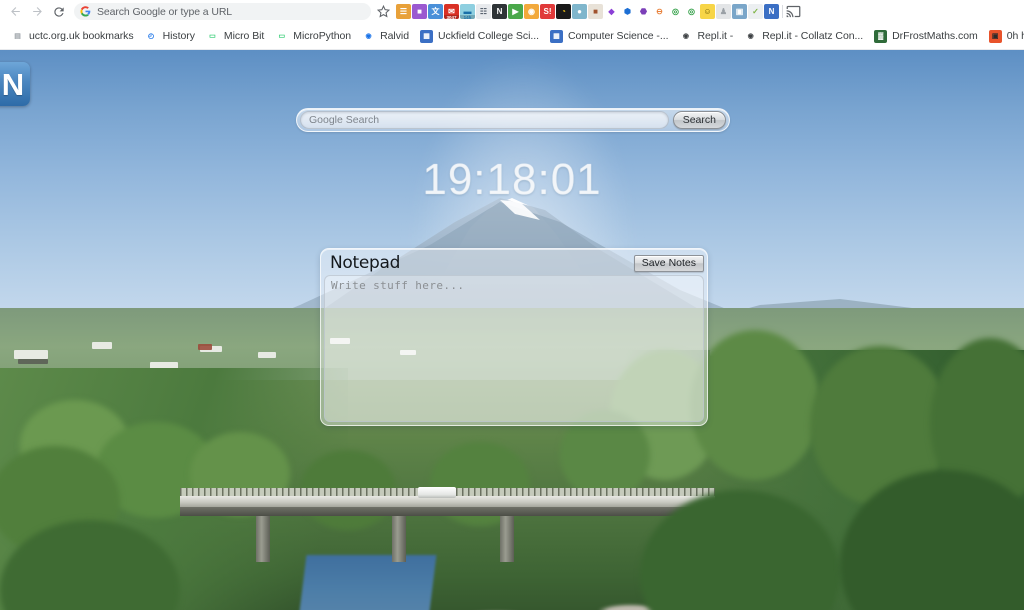 The height and width of the screenshot is (610, 1024). Describe the element at coordinates (723, 11) in the screenshot. I see `person-grey-extension: ♟` at that location.